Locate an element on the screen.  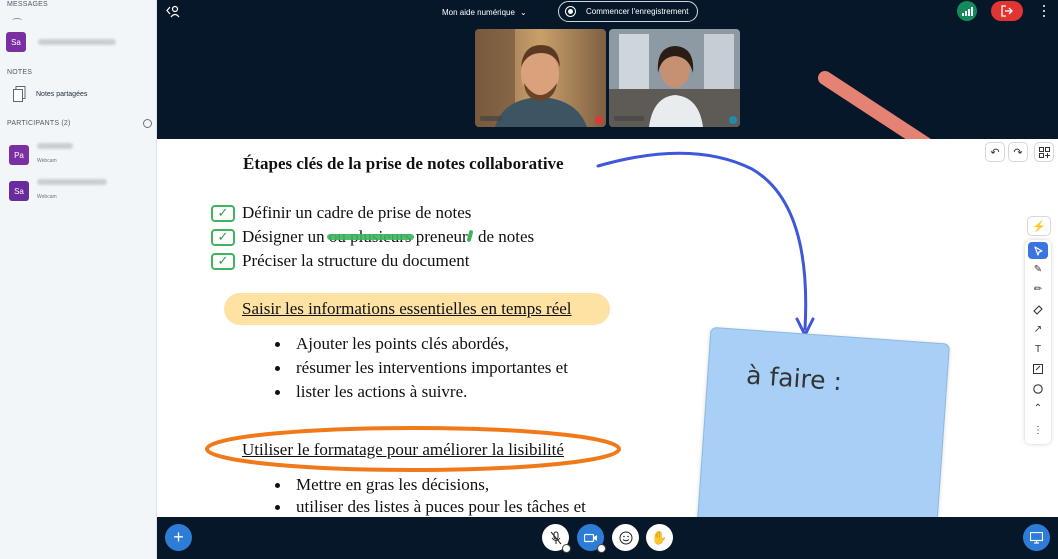
pencil-icon: ✏ is located at coordinates (1038, 289).